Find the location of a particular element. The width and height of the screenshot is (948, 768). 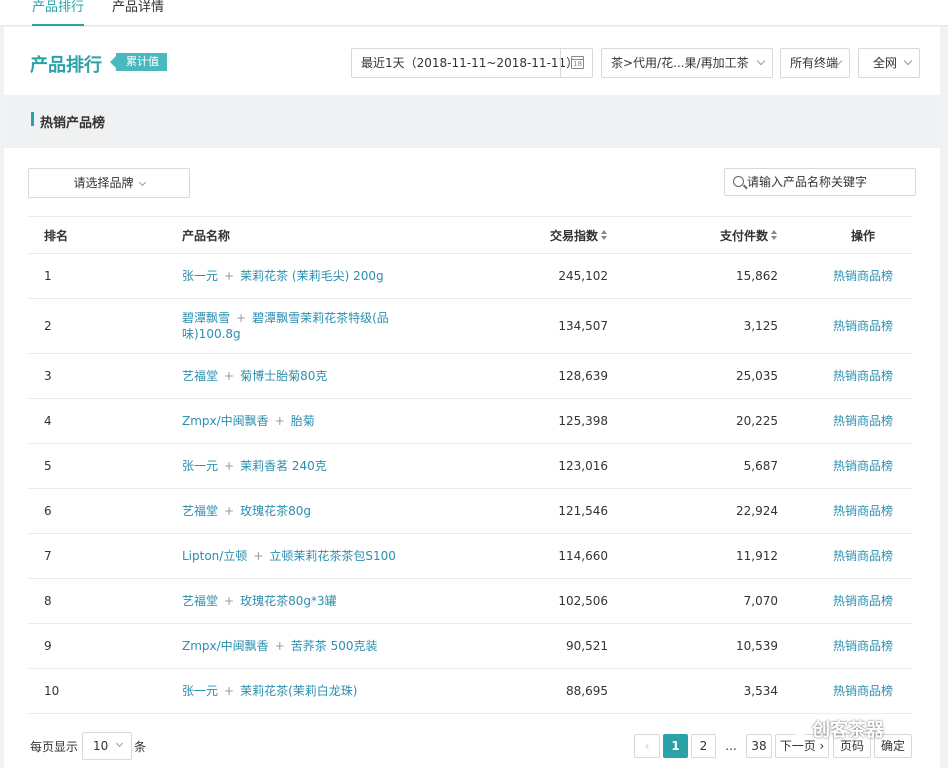

trade-index-cell: 114,660 is located at coordinates (583, 556).